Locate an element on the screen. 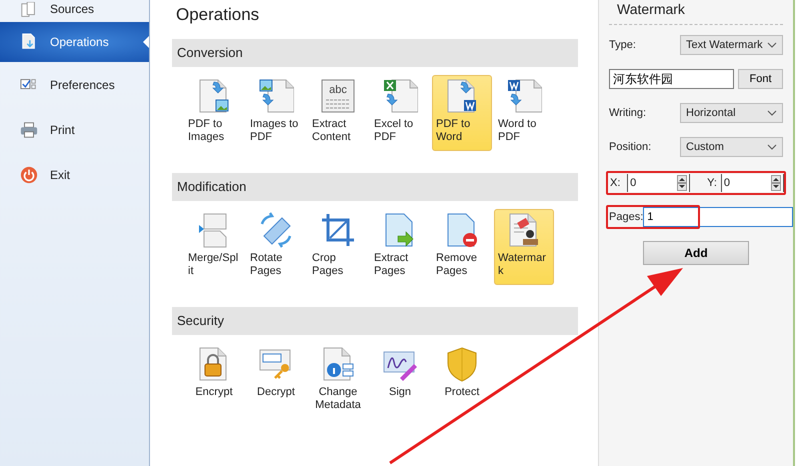  type-dropdown: Text Watermark is located at coordinates (731, 45).